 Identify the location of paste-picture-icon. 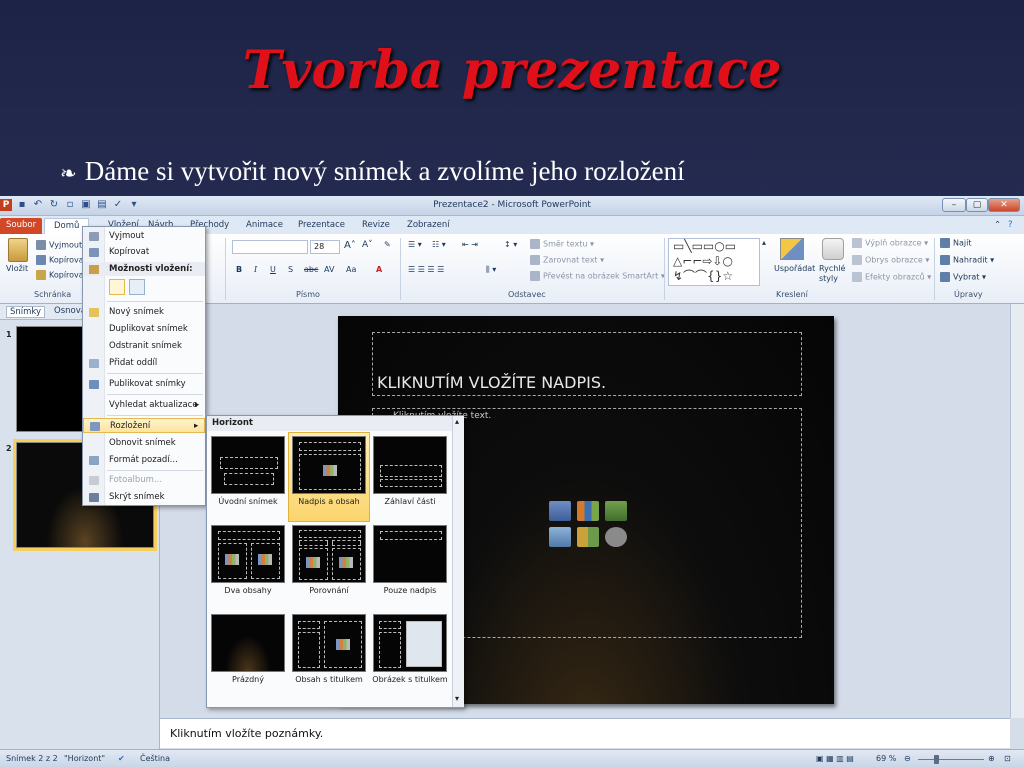
(137, 287).